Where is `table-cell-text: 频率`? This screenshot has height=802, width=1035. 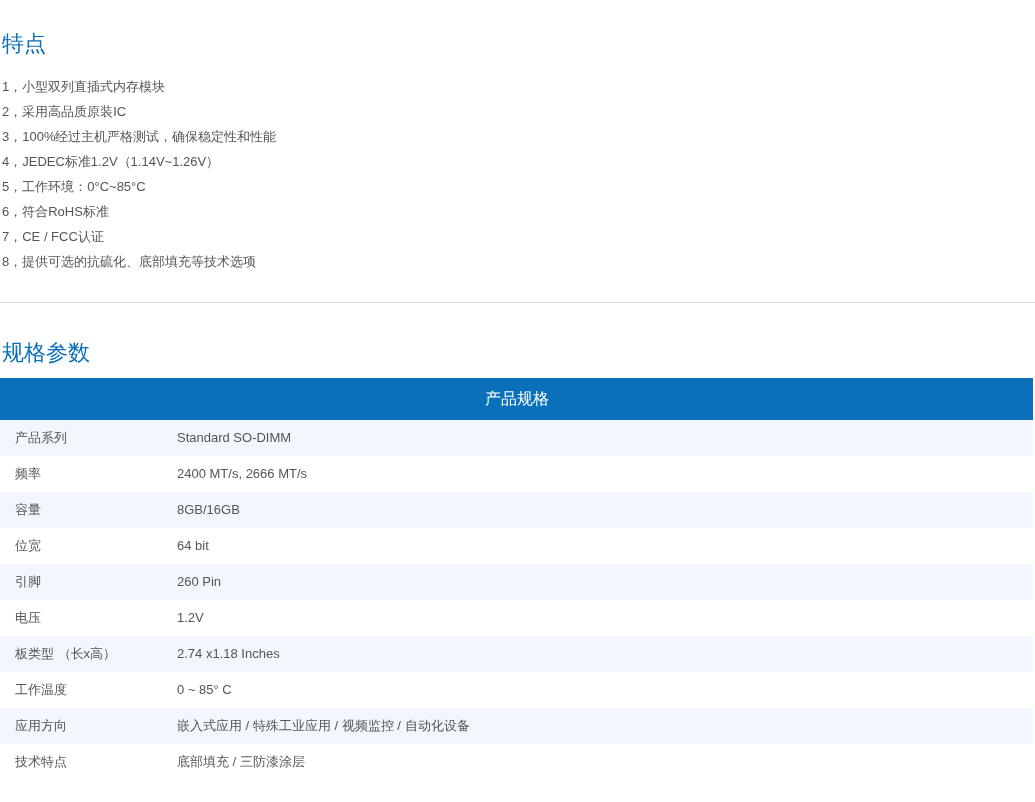
table-cell-text: 频率 is located at coordinates (28, 474).